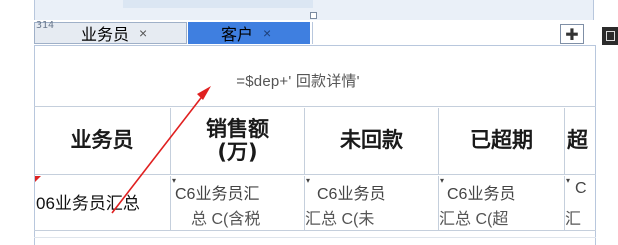 Image resolution: width=618 pixels, height=245 pixels. What do you see at coordinates (372, 141) in the screenshot?
I see `header-unpaid: 未回款` at bounding box center [372, 141].